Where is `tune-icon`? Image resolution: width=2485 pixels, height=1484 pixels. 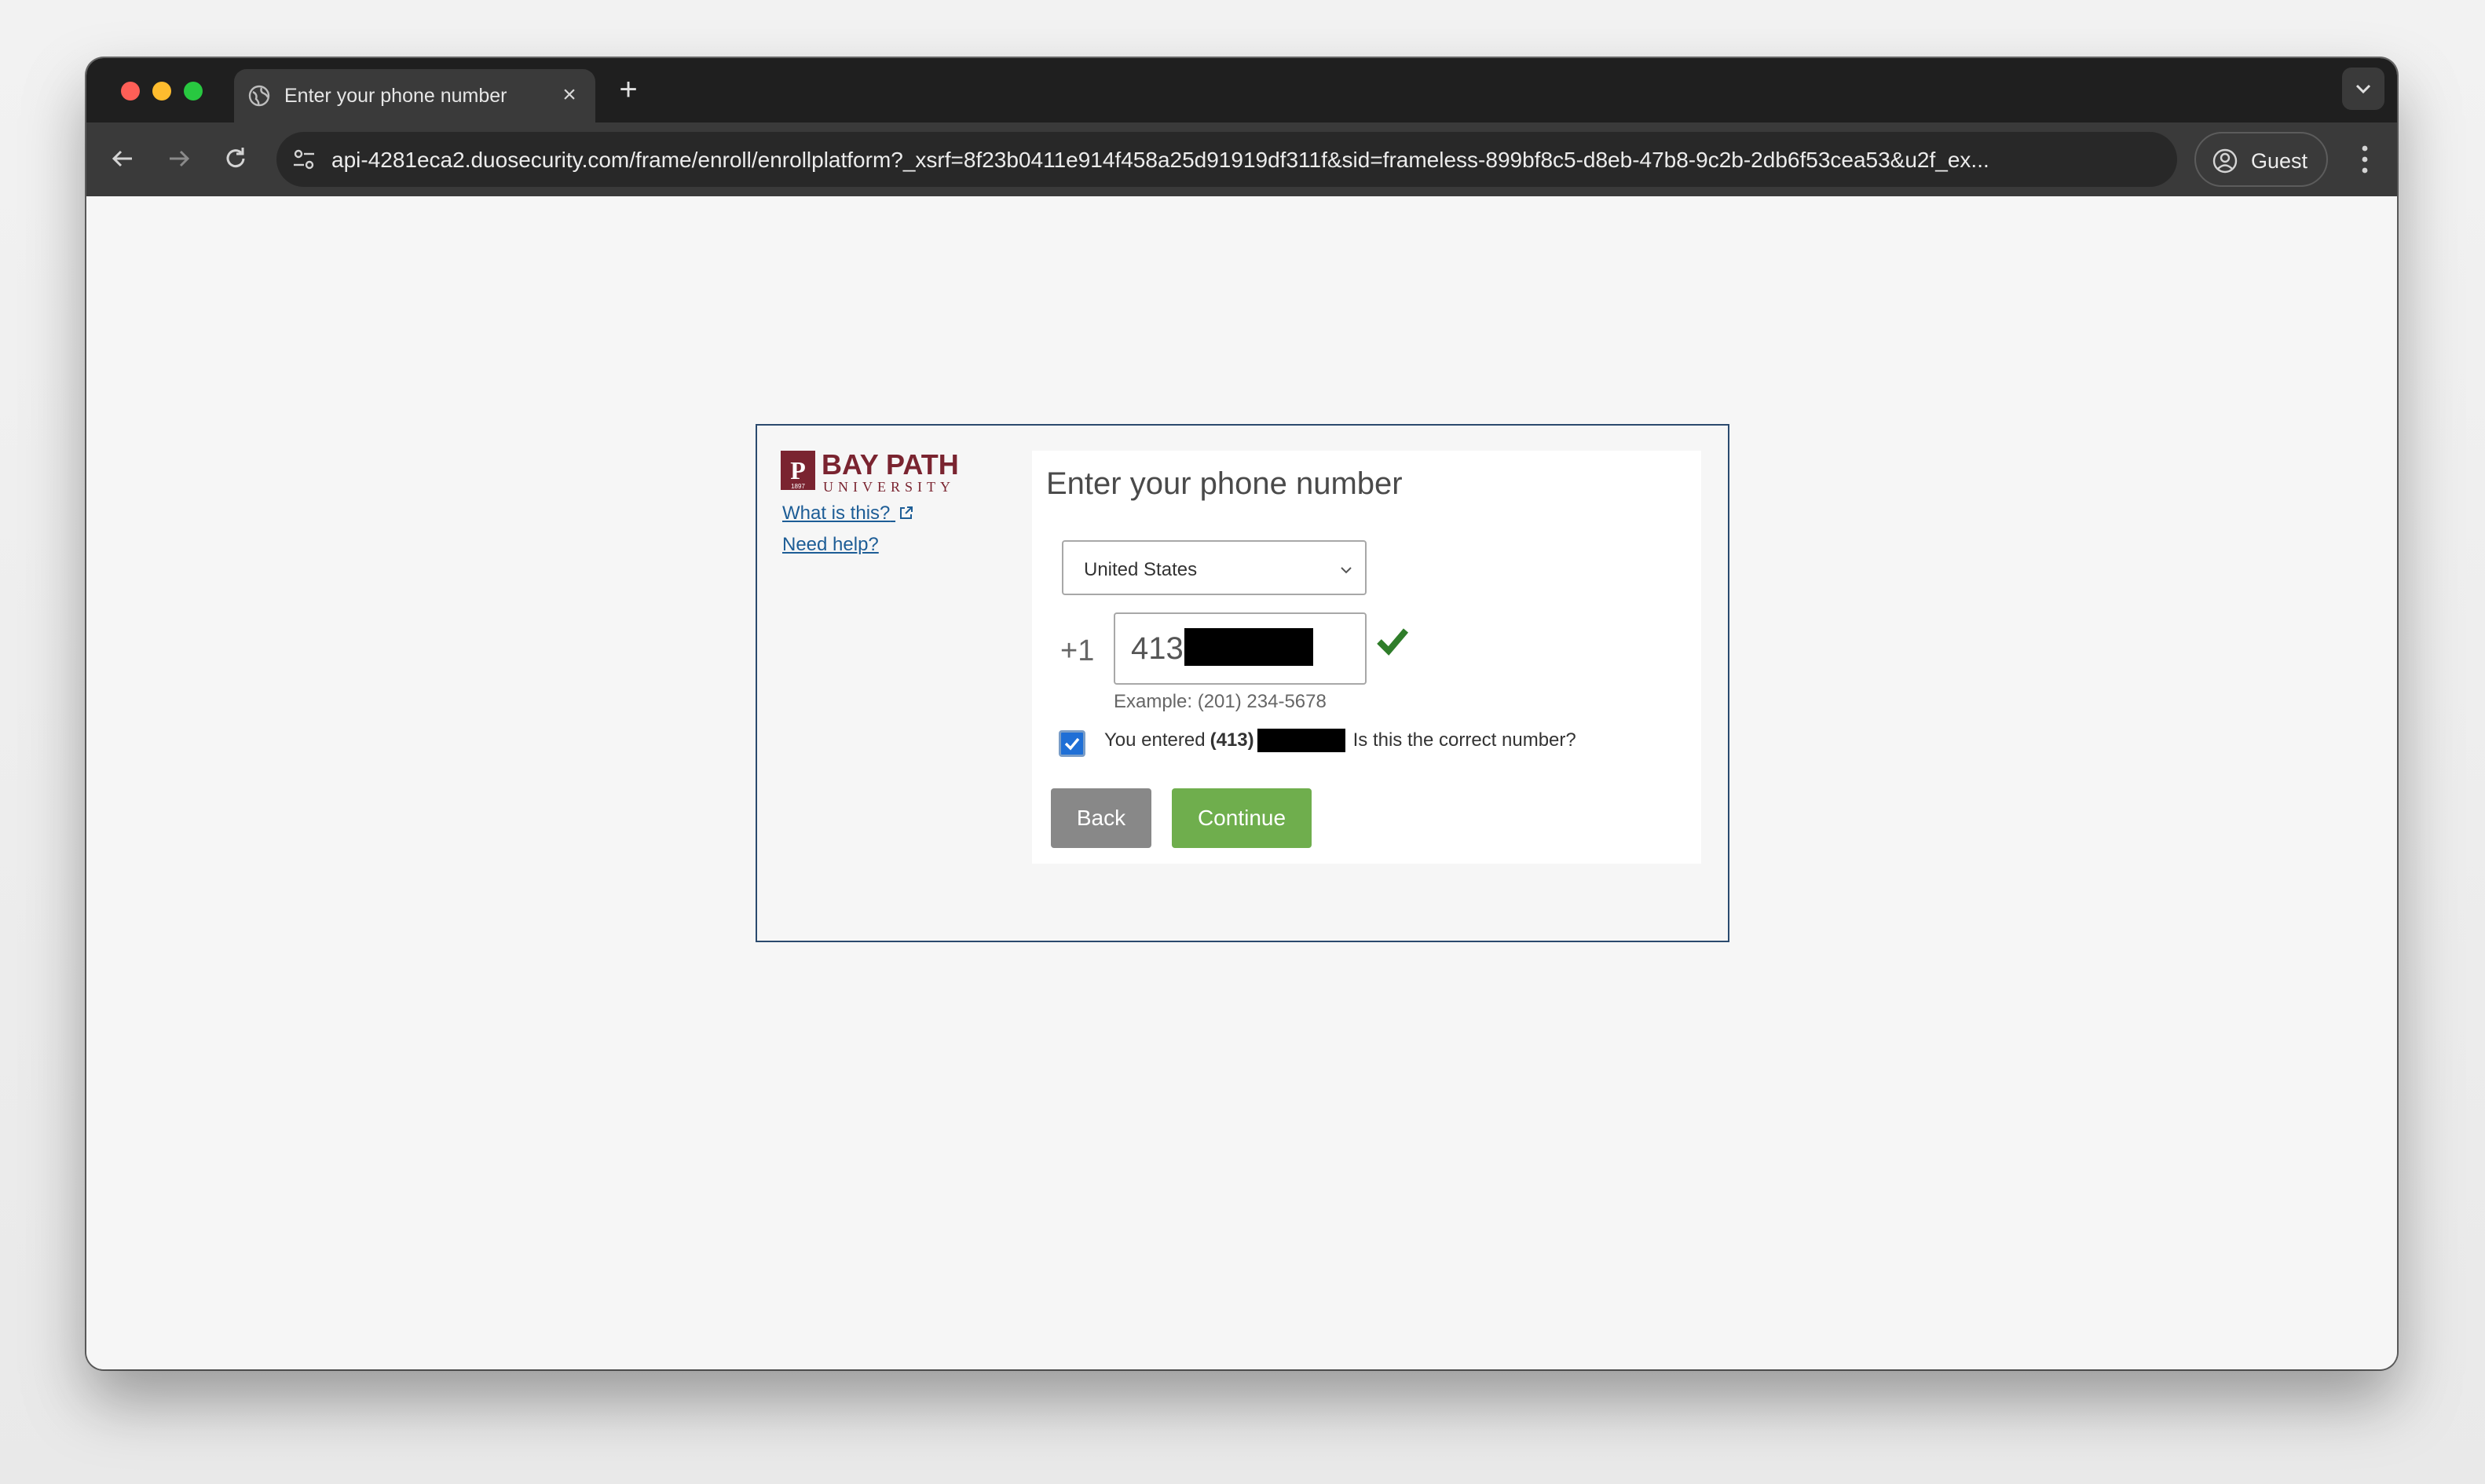 tune-icon is located at coordinates (304, 160).